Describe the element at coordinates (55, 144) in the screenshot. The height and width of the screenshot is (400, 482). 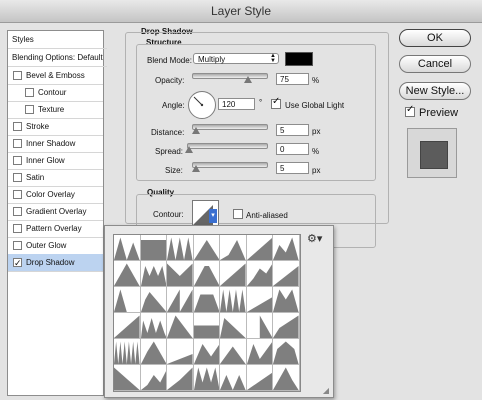
I see `style-item-inner-shadow: Inner Shadow` at that location.